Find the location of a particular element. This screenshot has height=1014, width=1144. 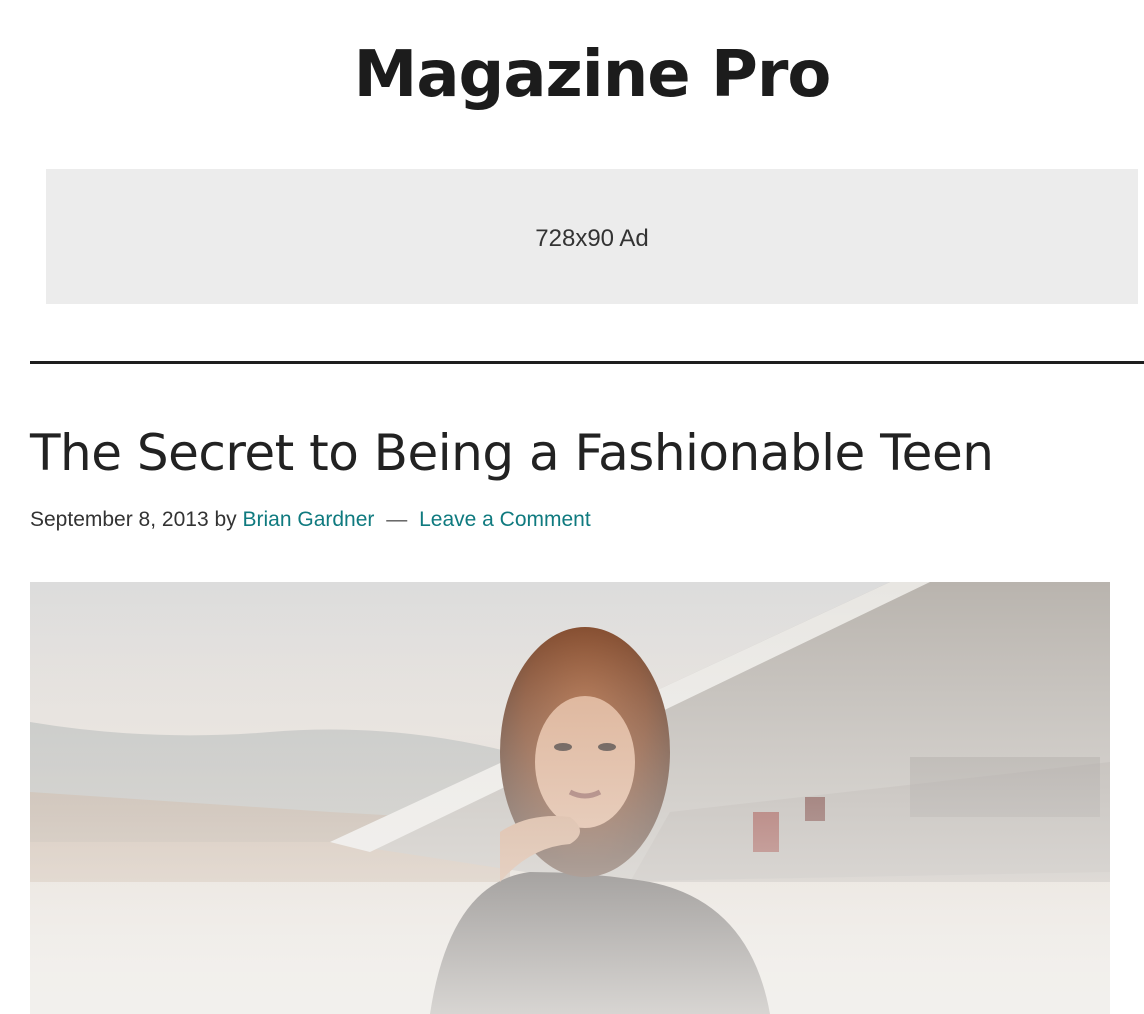

post-by-text: by is located at coordinates (225, 519).